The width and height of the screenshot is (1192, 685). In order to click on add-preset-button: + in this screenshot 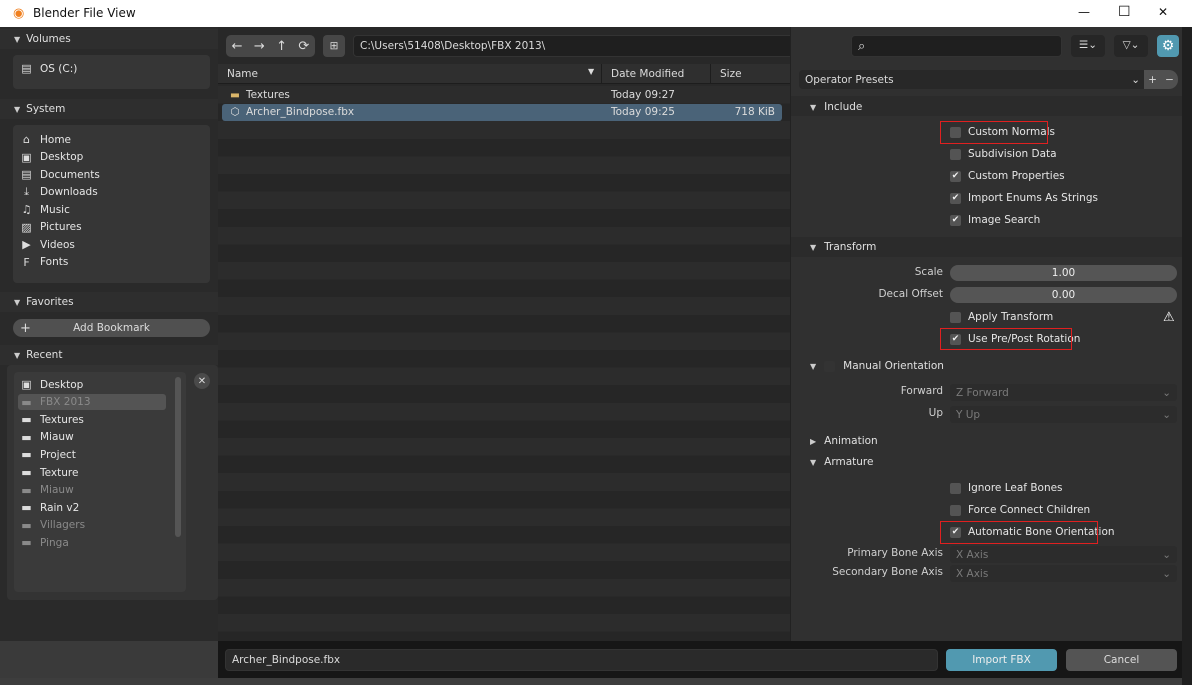, I will do `click(1152, 79)`.